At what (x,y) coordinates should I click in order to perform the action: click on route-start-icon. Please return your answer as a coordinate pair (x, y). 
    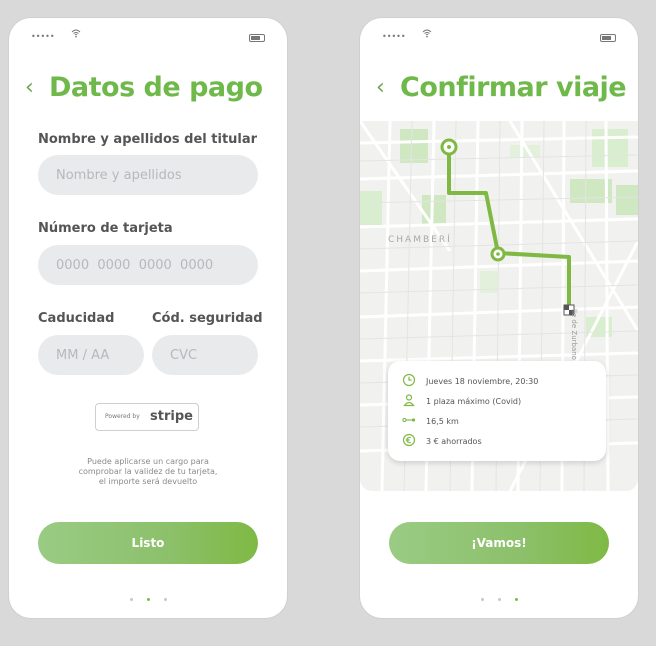
    Looking at the image, I should click on (449, 147).